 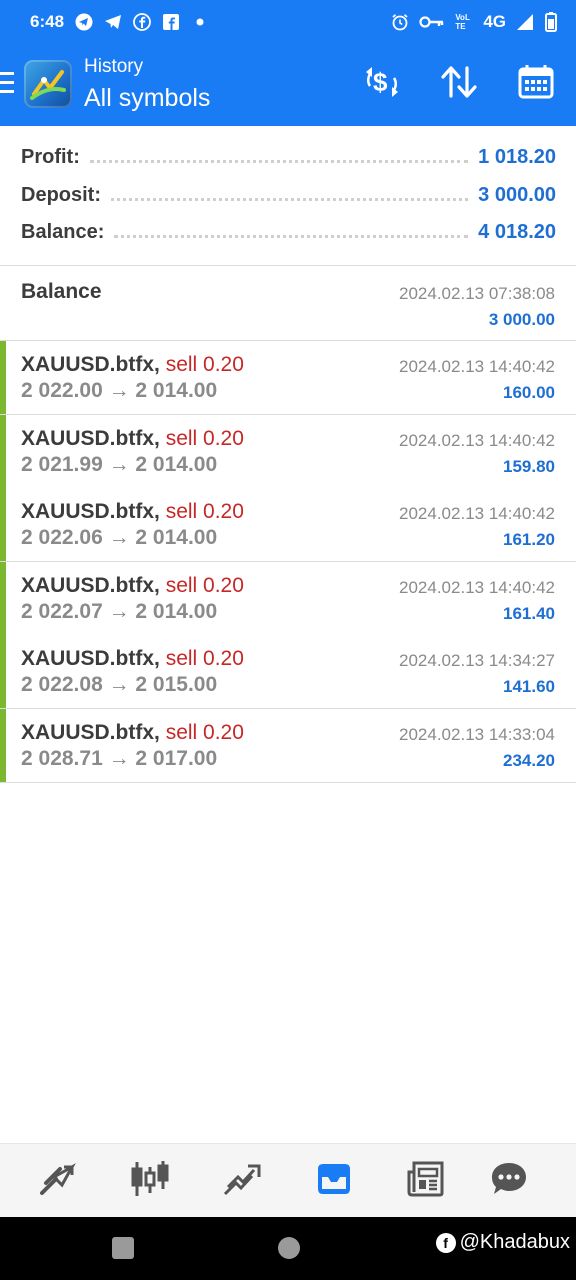 What do you see at coordinates (494, 21) in the screenshot?
I see `network-type: 4G` at bounding box center [494, 21].